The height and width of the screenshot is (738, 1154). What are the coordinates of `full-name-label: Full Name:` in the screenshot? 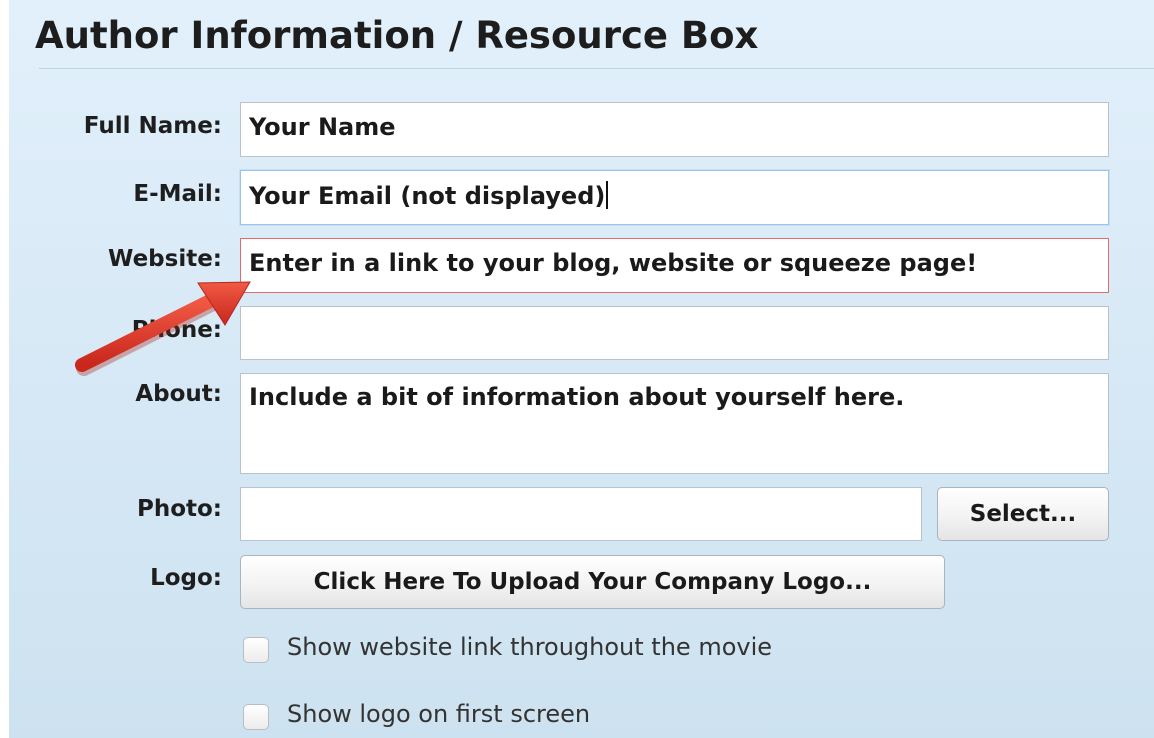 It's located at (152, 126).